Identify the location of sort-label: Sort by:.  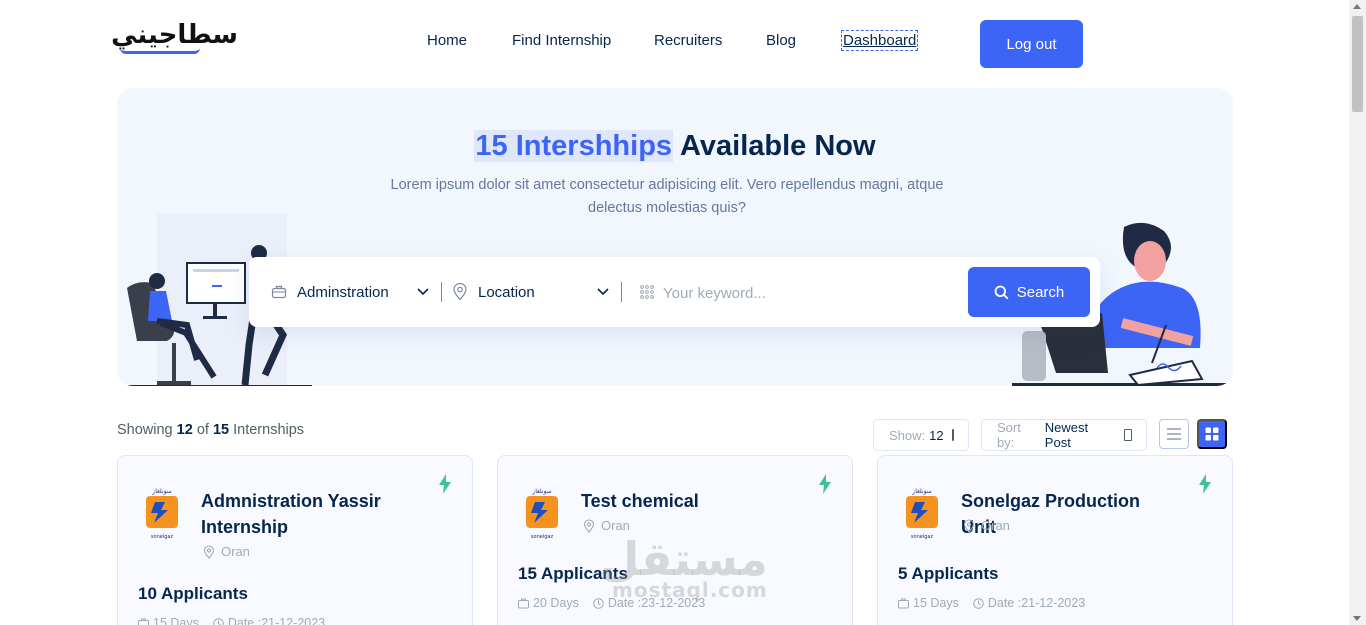
(1009, 435).